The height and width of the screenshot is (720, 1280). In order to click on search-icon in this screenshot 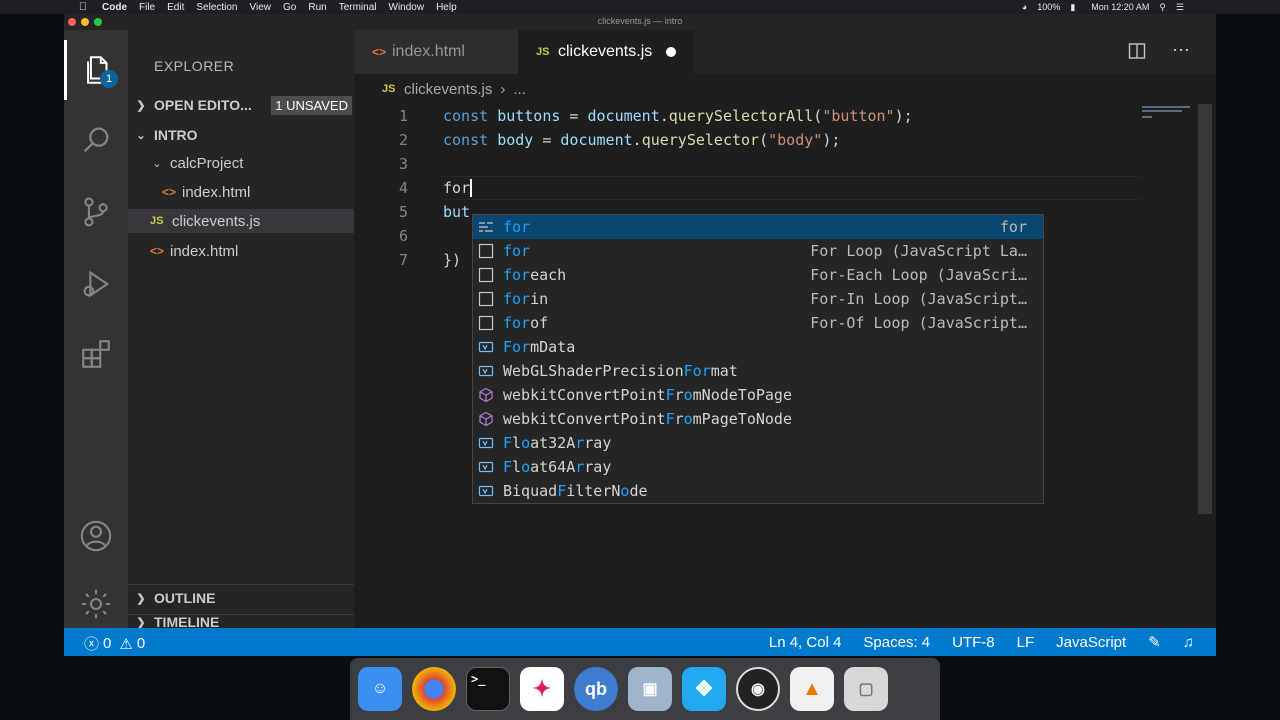, I will do `click(96, 140)`.